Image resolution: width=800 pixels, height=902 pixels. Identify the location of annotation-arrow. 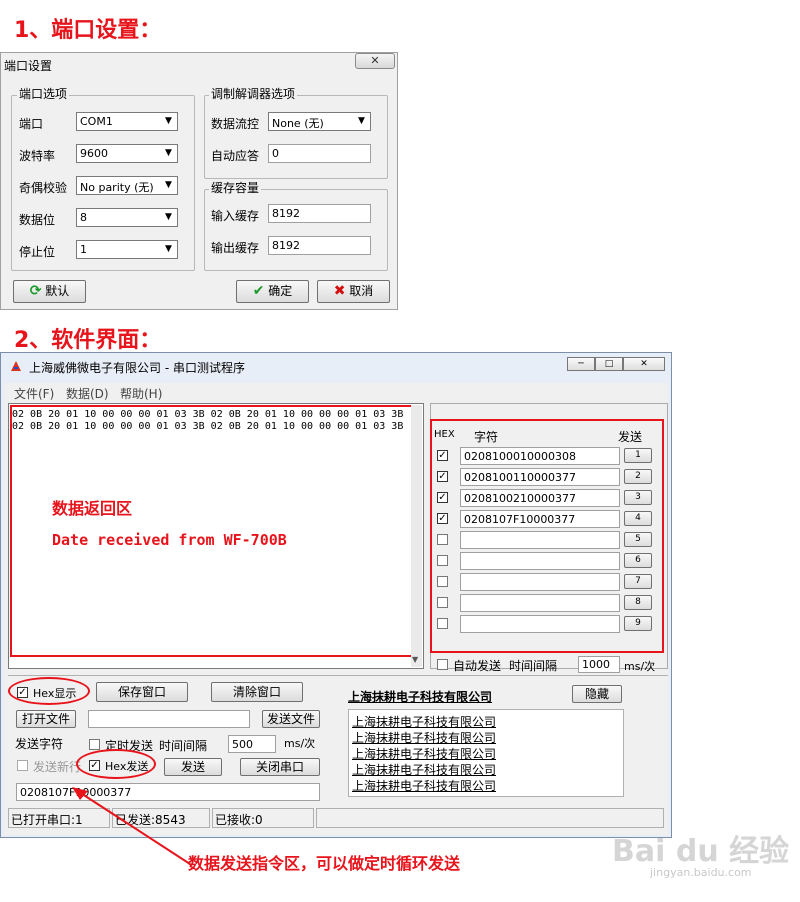
(131, 826).